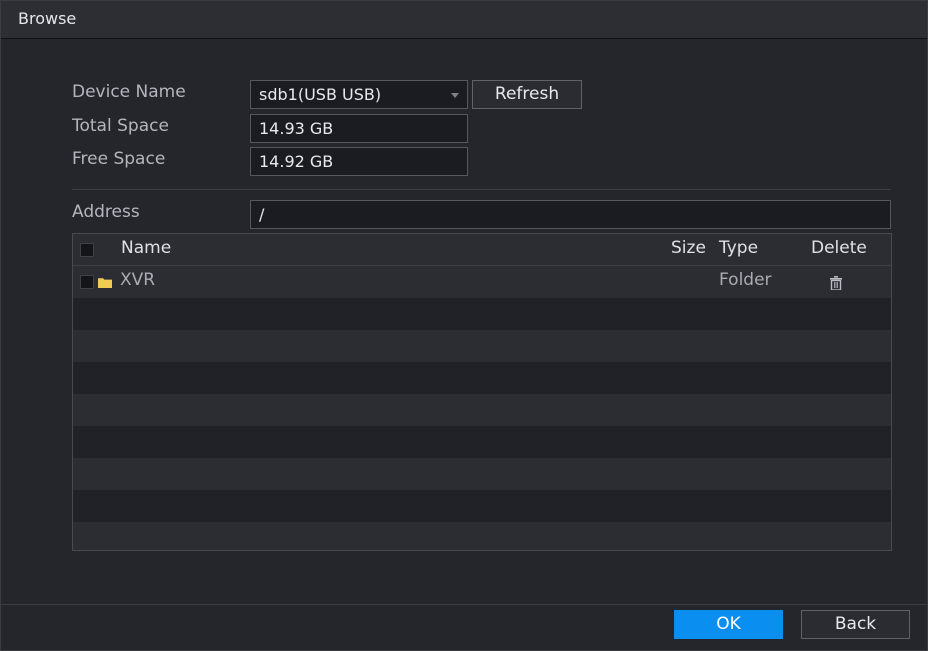 This screenshot has height=651, width=928. I want to click on row-name: XVR, so click(138, 280).